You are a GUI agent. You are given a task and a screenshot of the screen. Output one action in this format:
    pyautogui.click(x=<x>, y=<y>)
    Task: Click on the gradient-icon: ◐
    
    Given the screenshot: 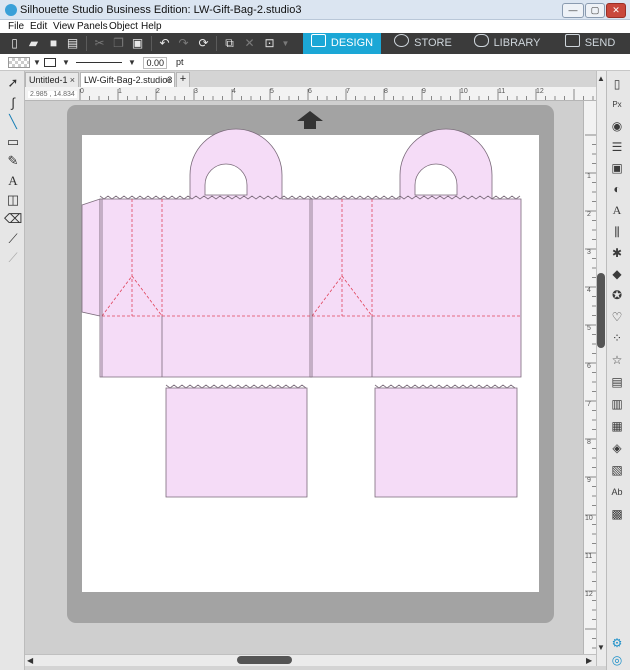 What is the action you would take?
    pyautogui.click(x=617, y=189)
    